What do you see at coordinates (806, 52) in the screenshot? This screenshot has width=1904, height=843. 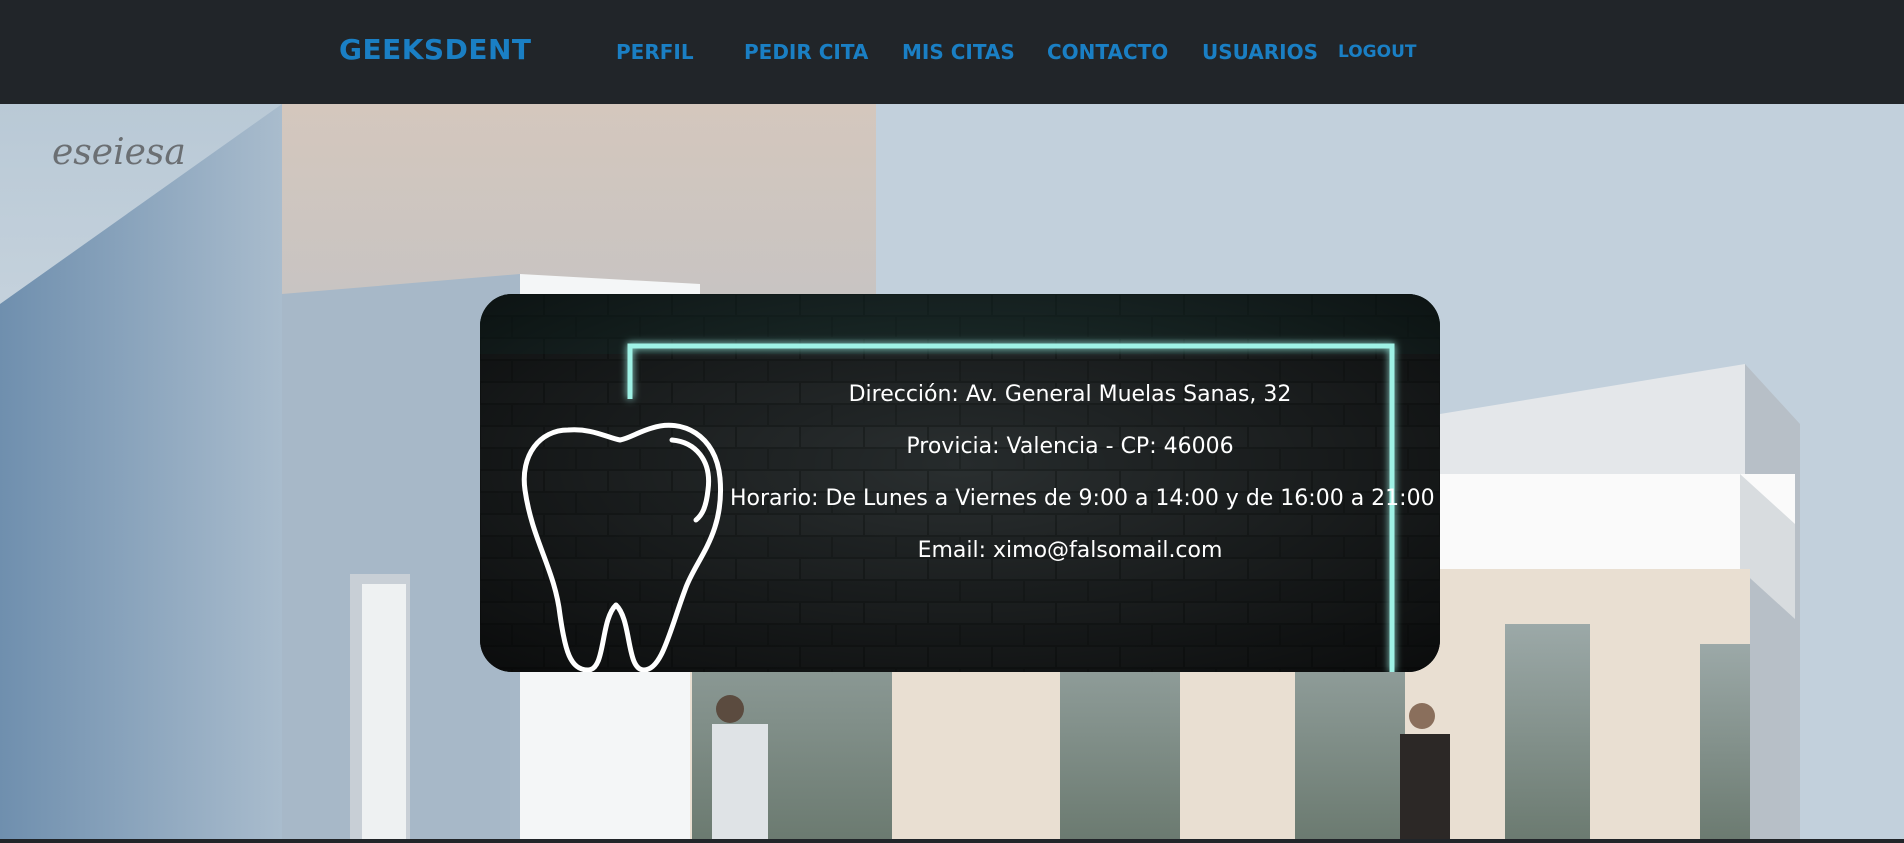 I see `nav-link-pedir-cita: PEDIR CITA` at bounding box center [806, 52].